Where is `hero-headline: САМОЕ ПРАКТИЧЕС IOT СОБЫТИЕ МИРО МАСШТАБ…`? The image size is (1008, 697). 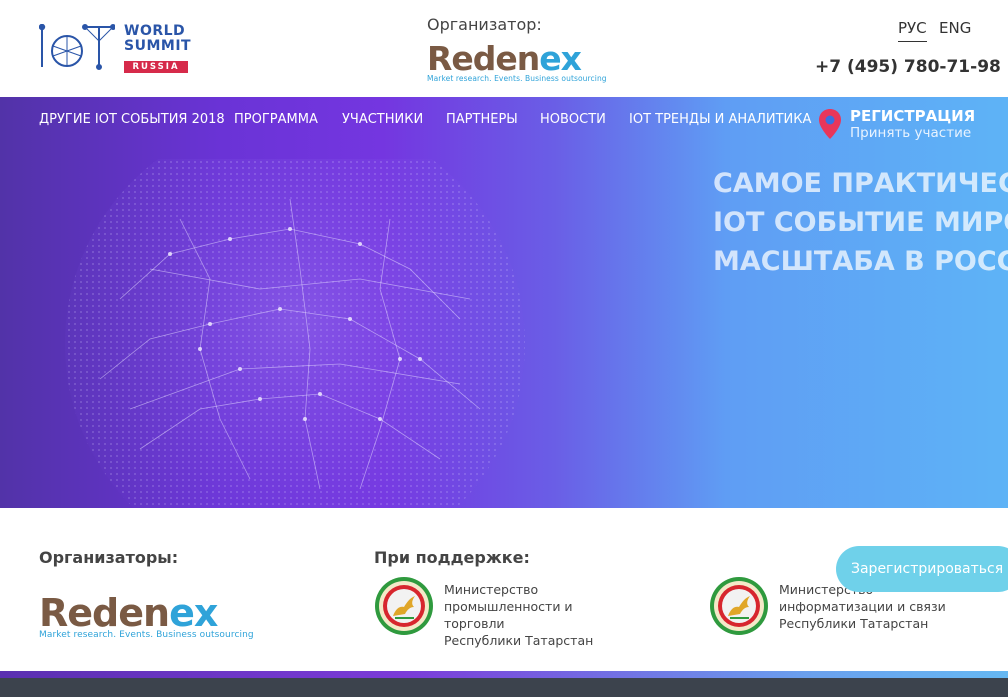 hero-headline: САМОЕ ПРАКТИЧЕС IOT СОБЫТИЕ МИРО МАСШТАБ… is located at coordinates (860, 222).